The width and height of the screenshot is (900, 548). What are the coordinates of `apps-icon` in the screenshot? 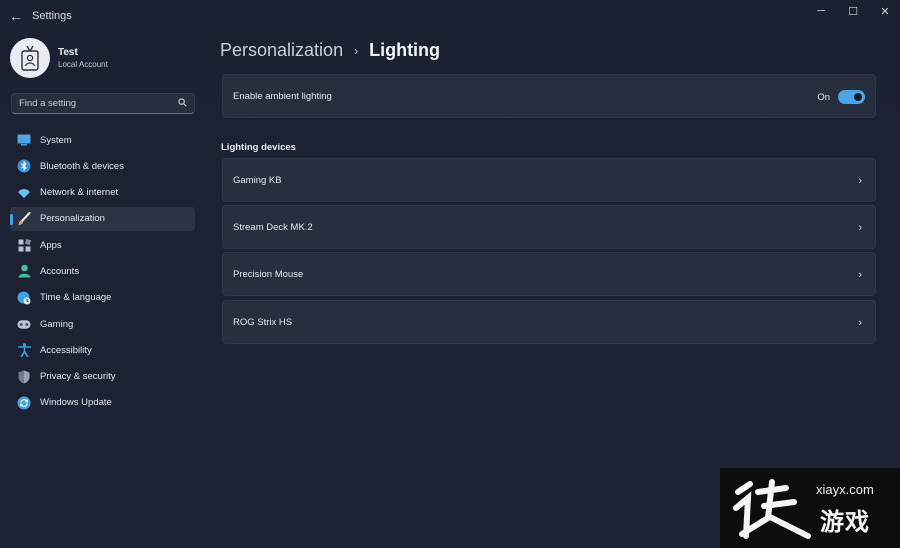 It's located at (24, 245).